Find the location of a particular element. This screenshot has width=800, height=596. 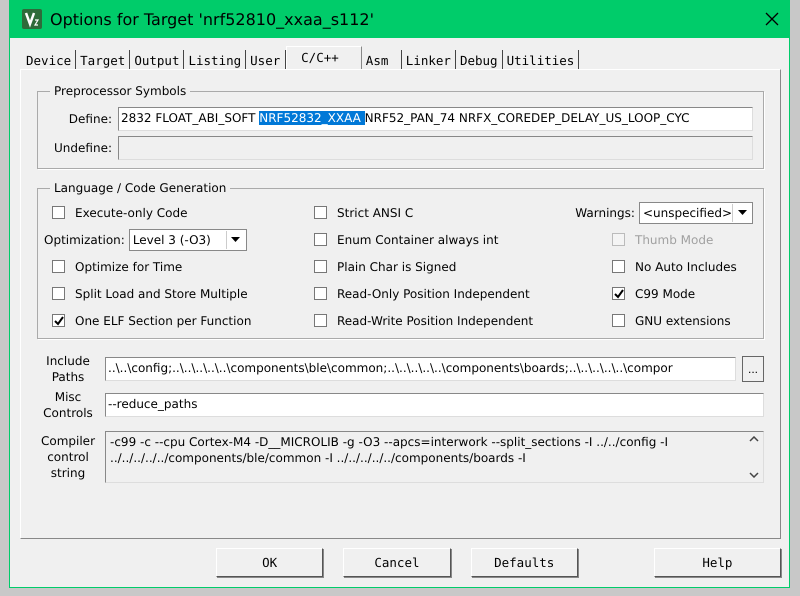

define-field: 2832 FLOAT_ABI_SOFT NRF52832_XXAA NRF52_PAN_74 NRFX_COREDEP_DELAY_US_LOOP_CYC is located at coordinates (435, 119).